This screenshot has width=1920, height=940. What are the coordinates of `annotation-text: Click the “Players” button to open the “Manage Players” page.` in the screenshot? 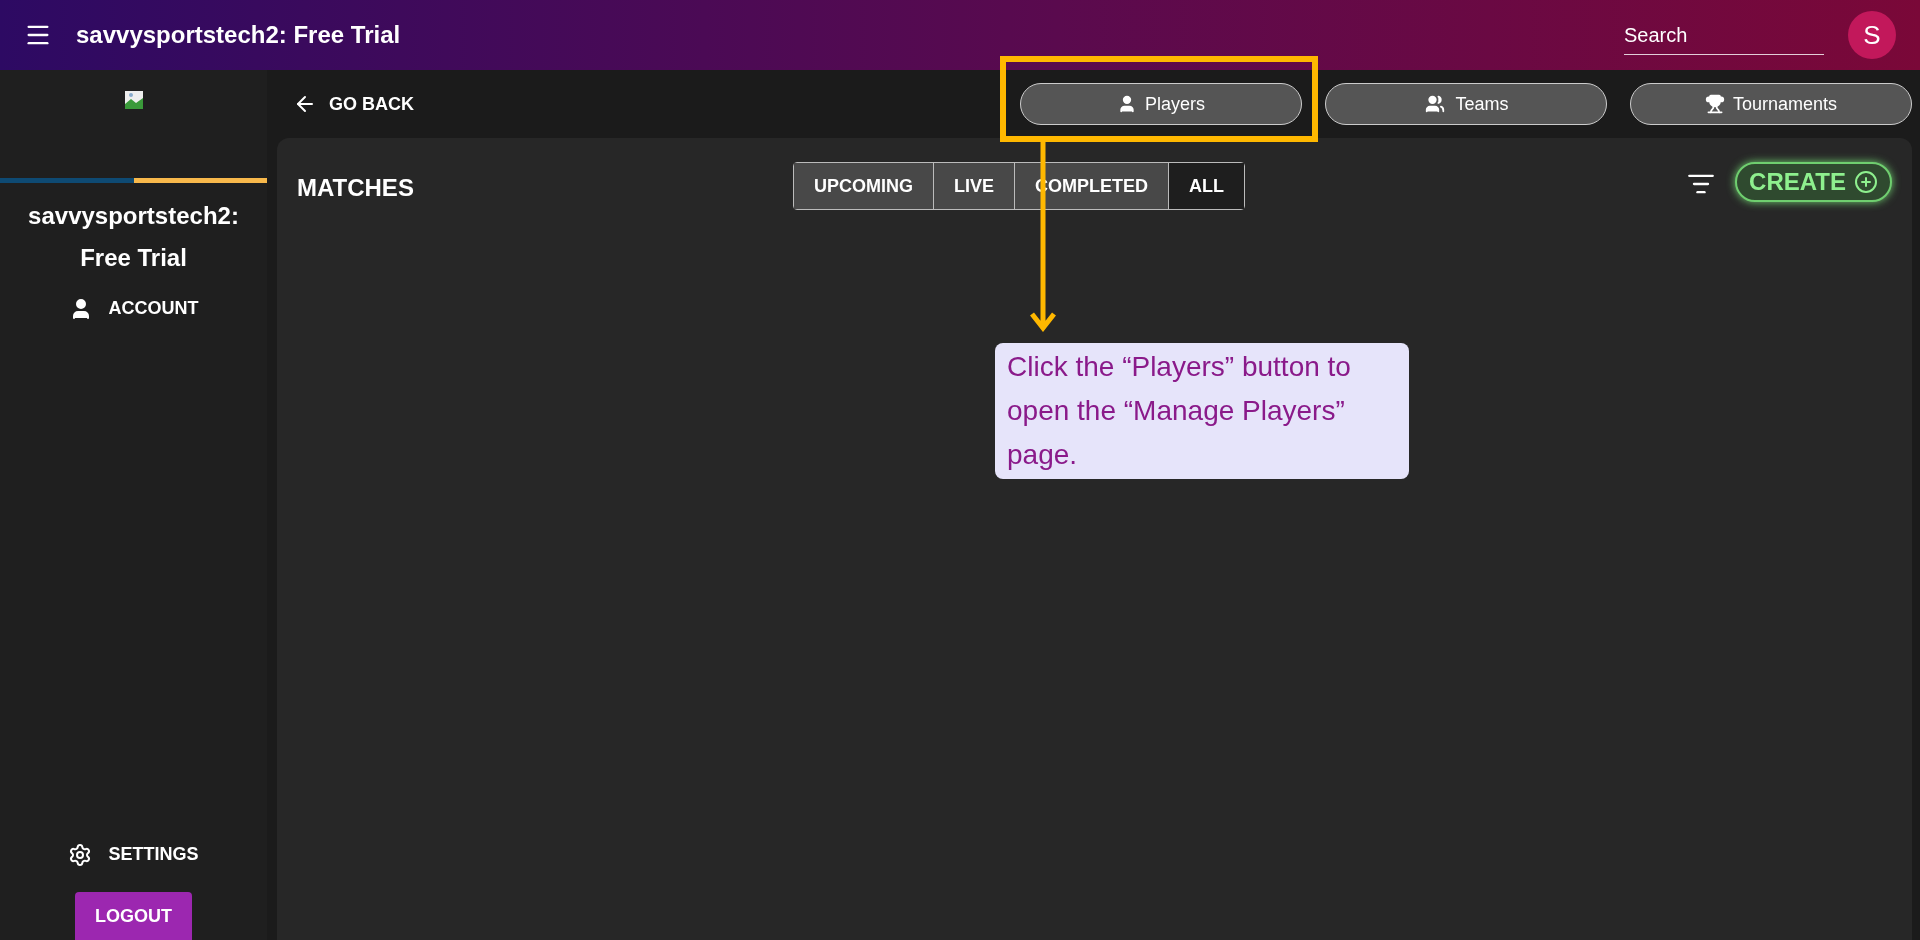 It's located at (1202, 411).